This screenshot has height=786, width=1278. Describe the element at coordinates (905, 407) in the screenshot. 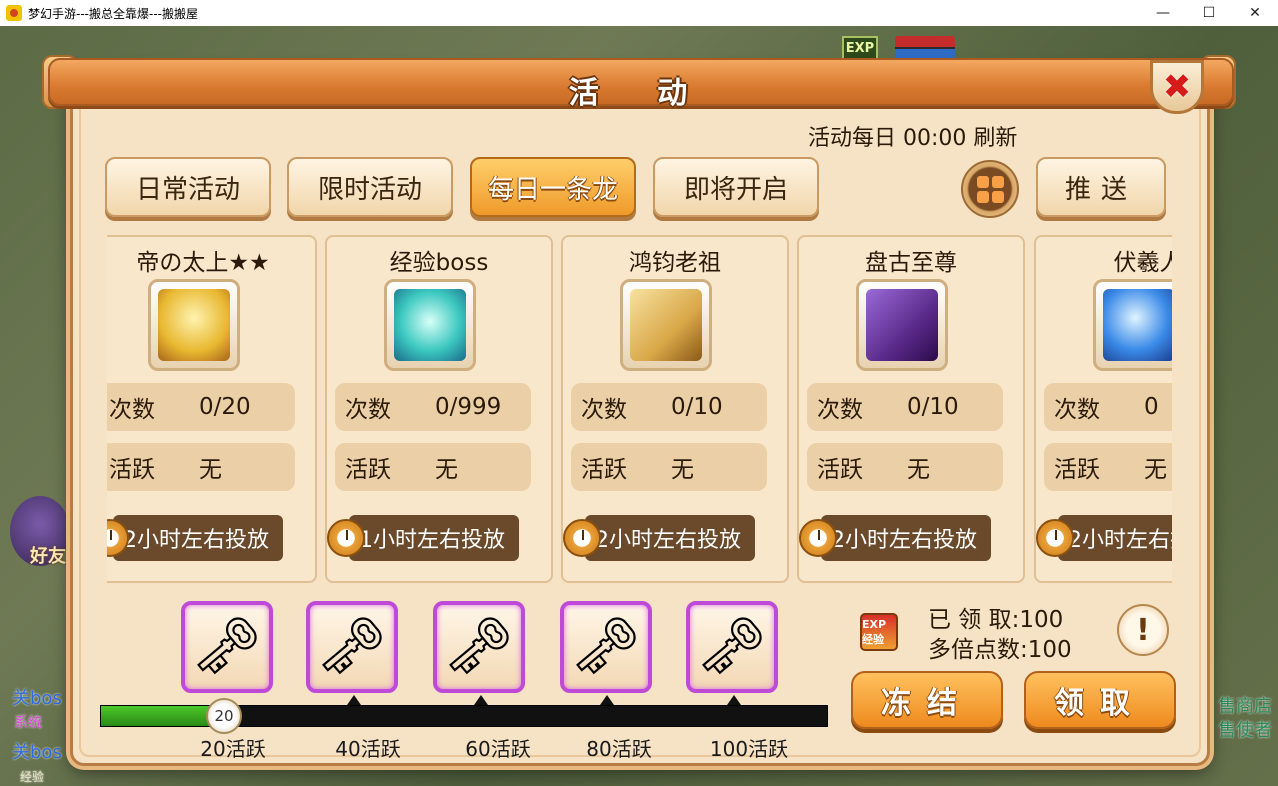

I see `card-count-row: 次数 0/10` at that location.